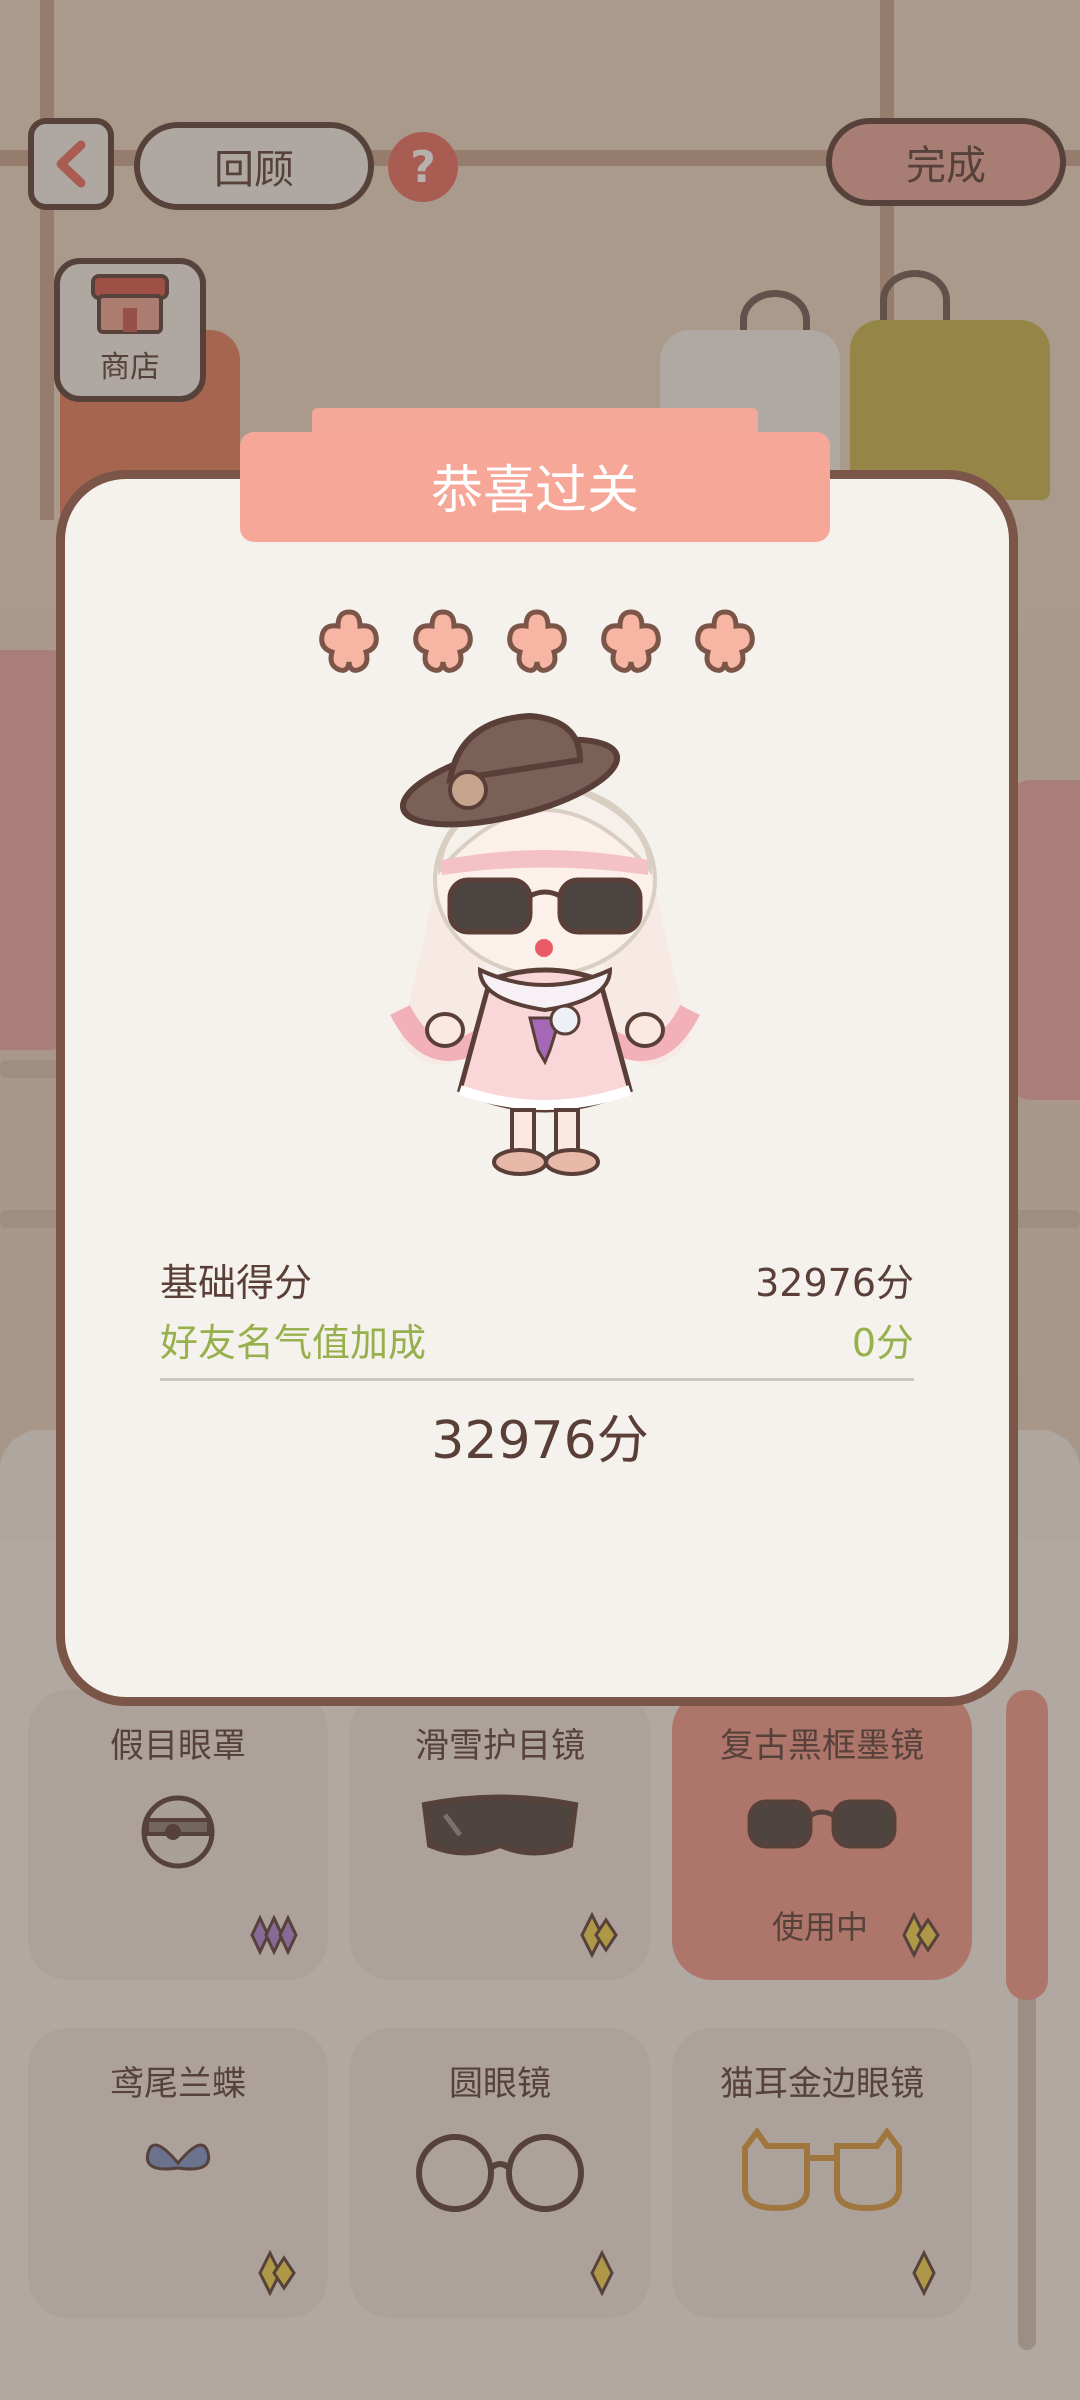 The image size is (1080, 2400). Describe the element at coordinates (236, 1283) in the screenshot. I see `base-score-label: 基础得分` at that location.